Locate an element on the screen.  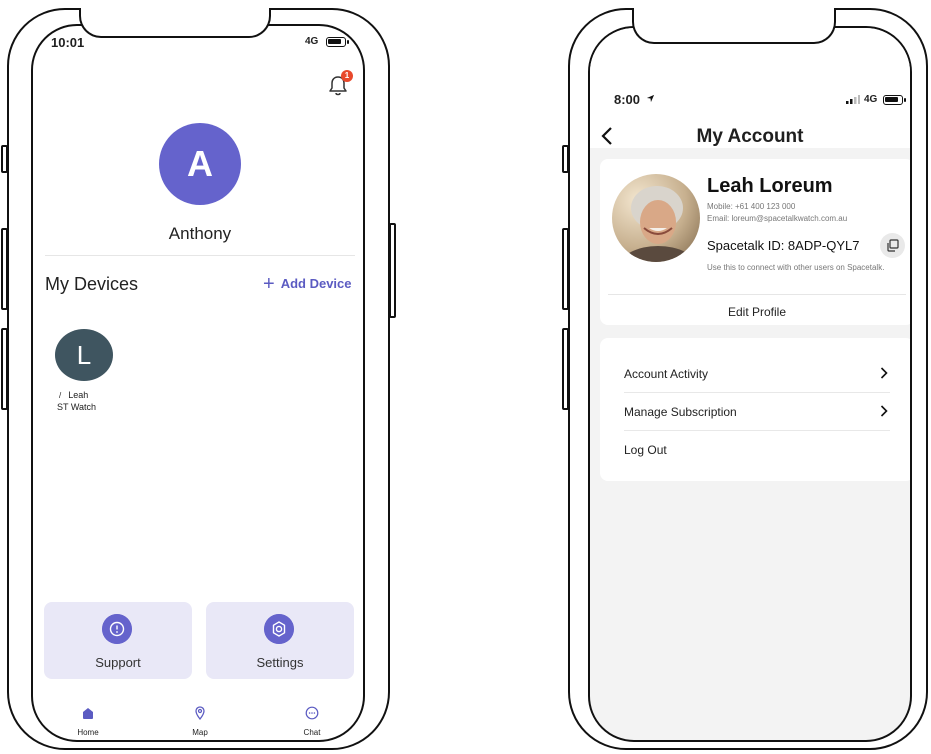
map-pin-icon is located at coordinates (200, 713).